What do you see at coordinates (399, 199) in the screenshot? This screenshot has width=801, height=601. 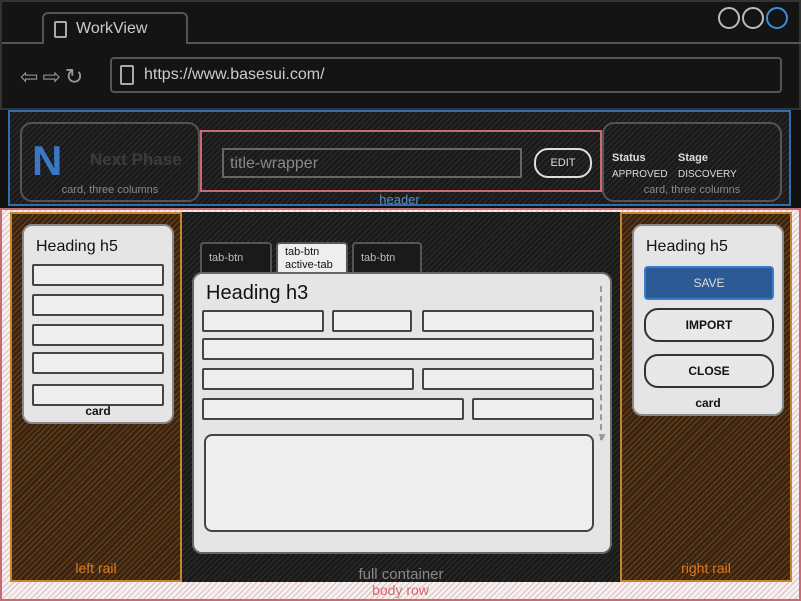 I see `header-label: header` at bounding box center [399, 199].